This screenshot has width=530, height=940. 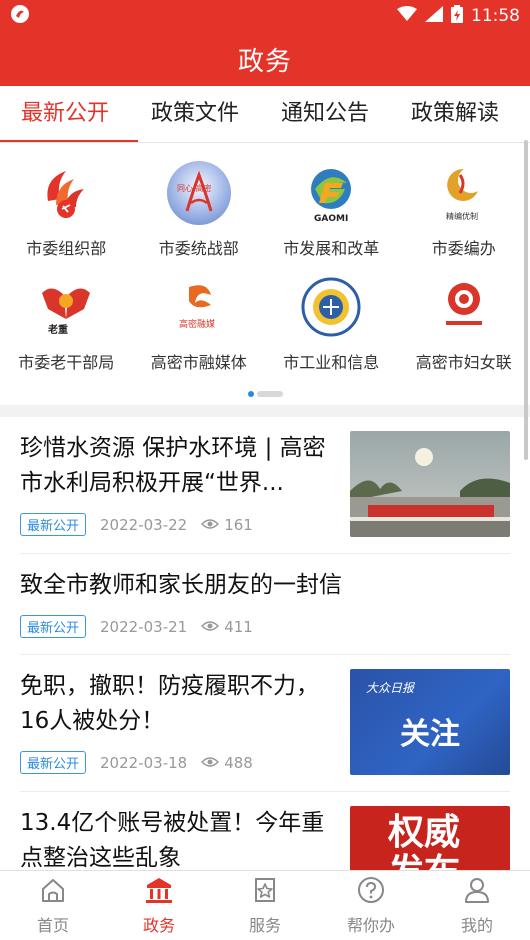 I want to click on service-star-icon, so click(x=265, y=892).